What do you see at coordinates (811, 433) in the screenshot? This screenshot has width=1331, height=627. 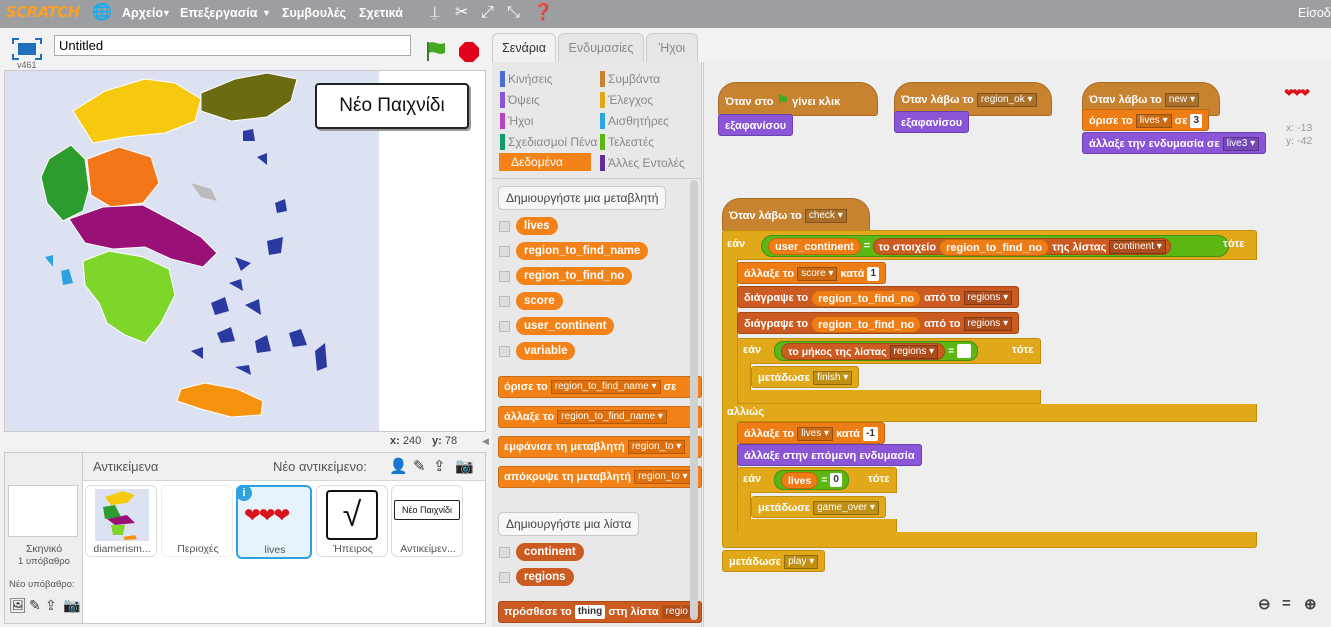 I see `change-lives-block: άλλαξε το lives κατά -1` at bounding box center [811, 433].